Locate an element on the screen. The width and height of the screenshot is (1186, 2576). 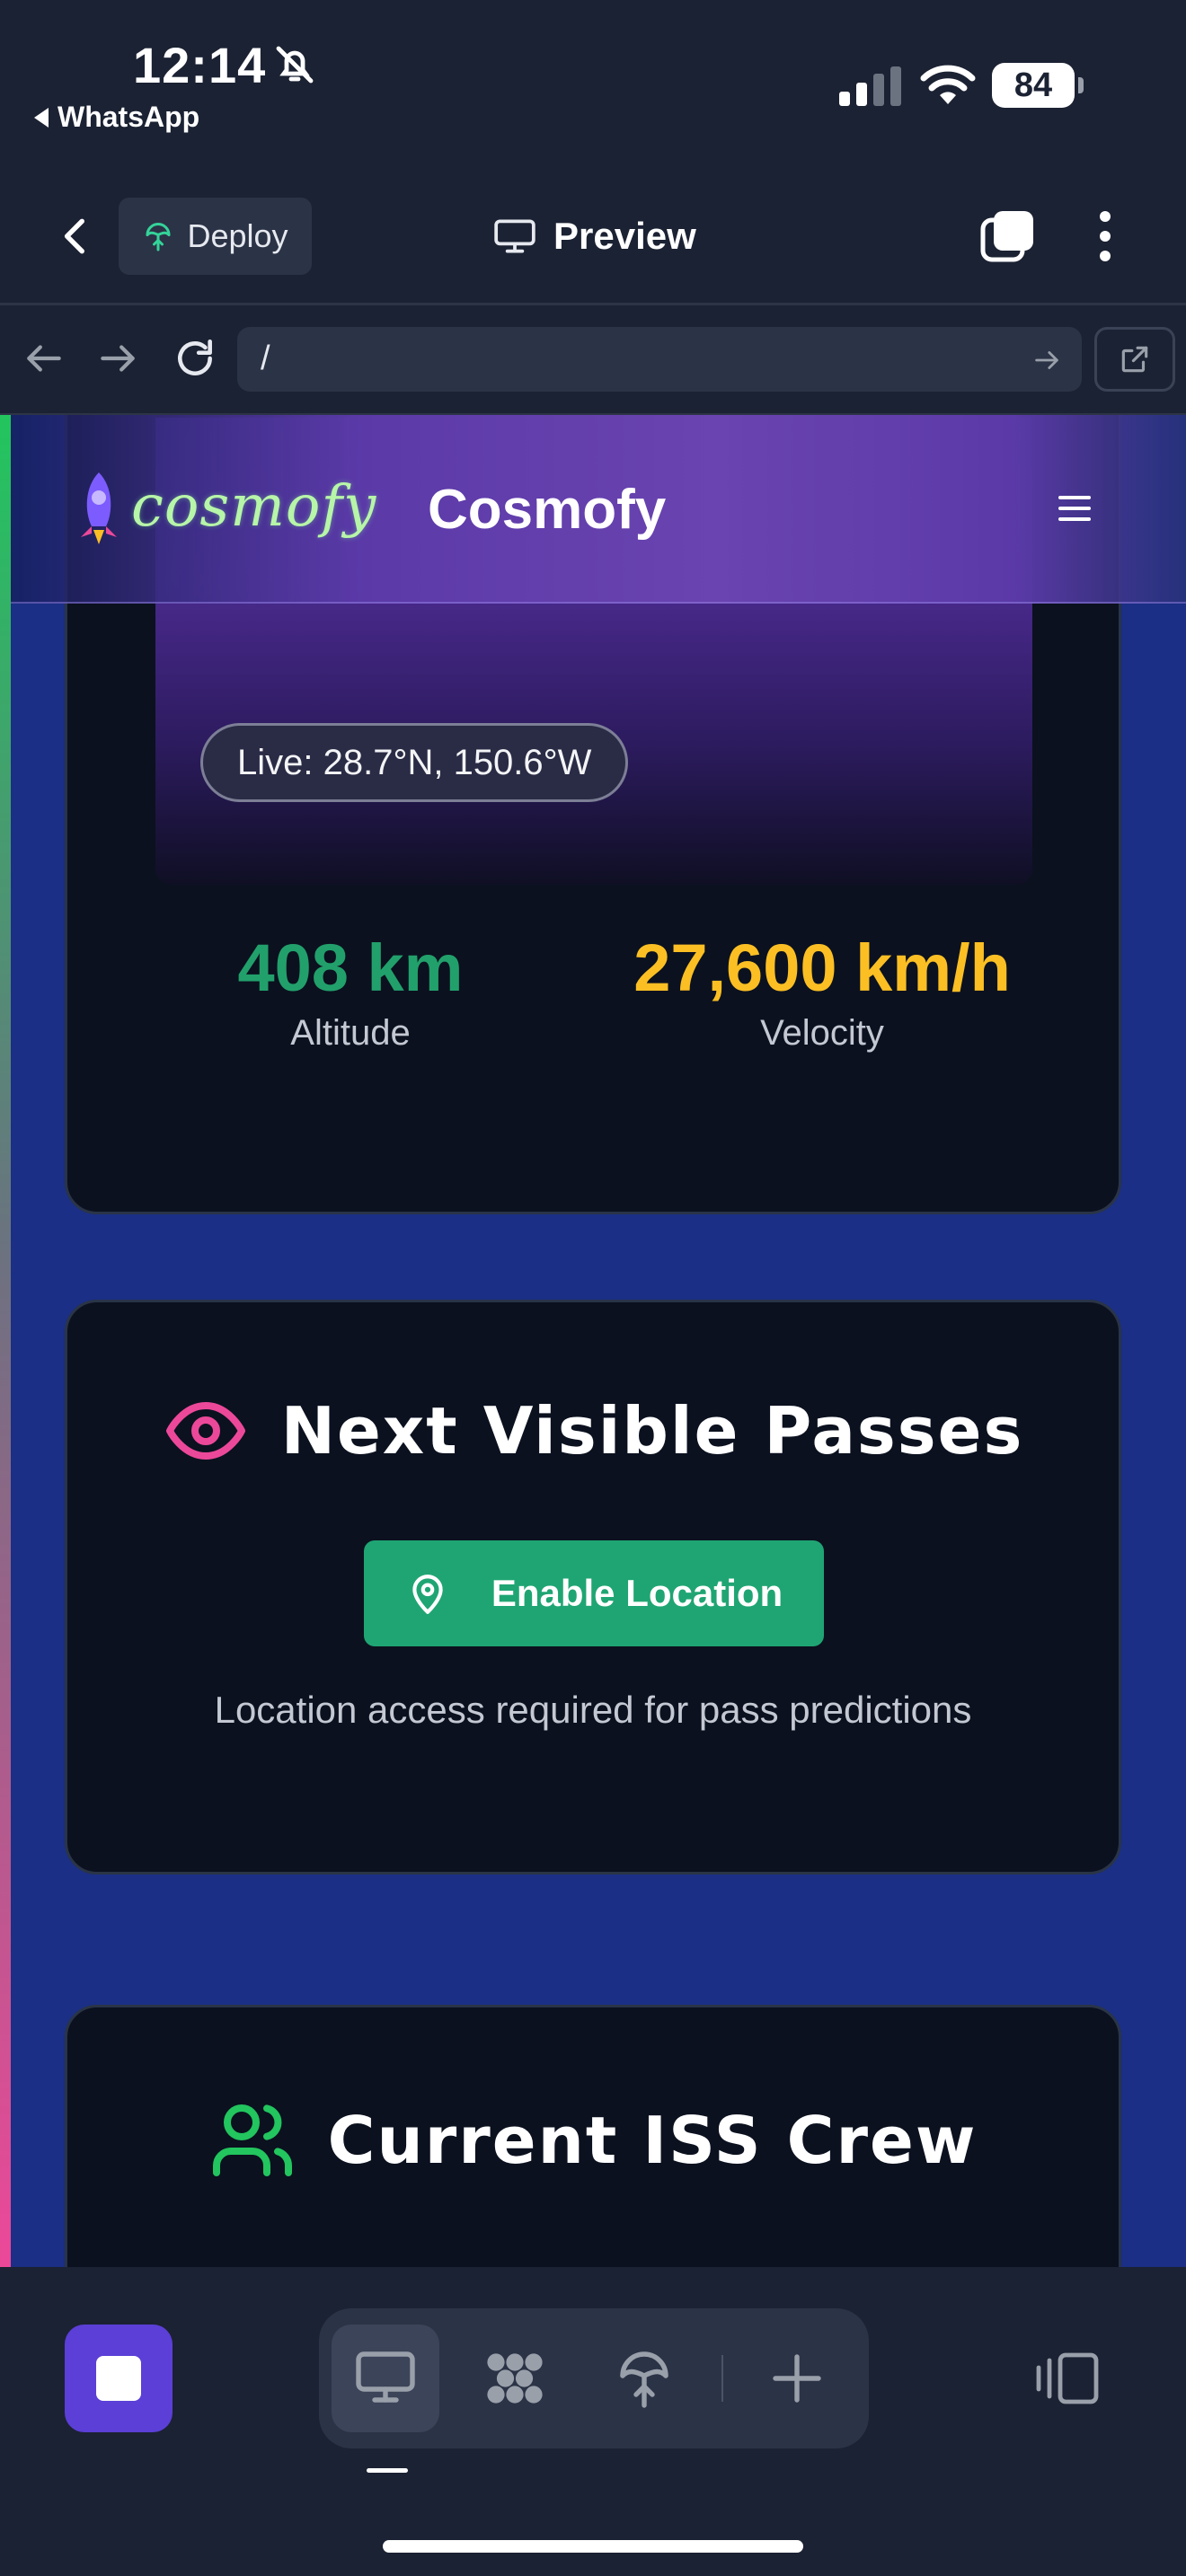
velocity-label: Velocity is located at coordinates (822, 1033).